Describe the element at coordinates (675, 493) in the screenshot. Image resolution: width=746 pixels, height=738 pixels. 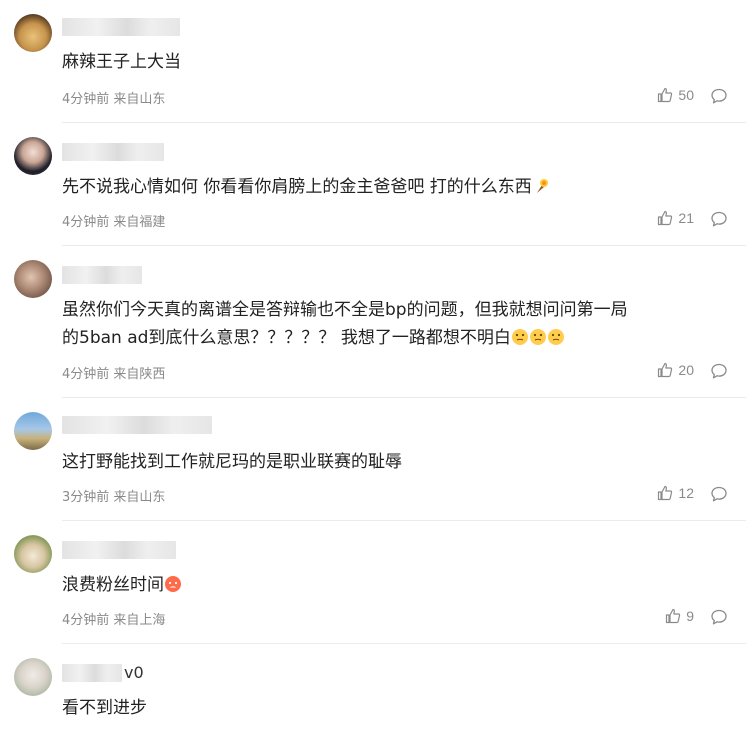
I see `like-button: 12` at that location.